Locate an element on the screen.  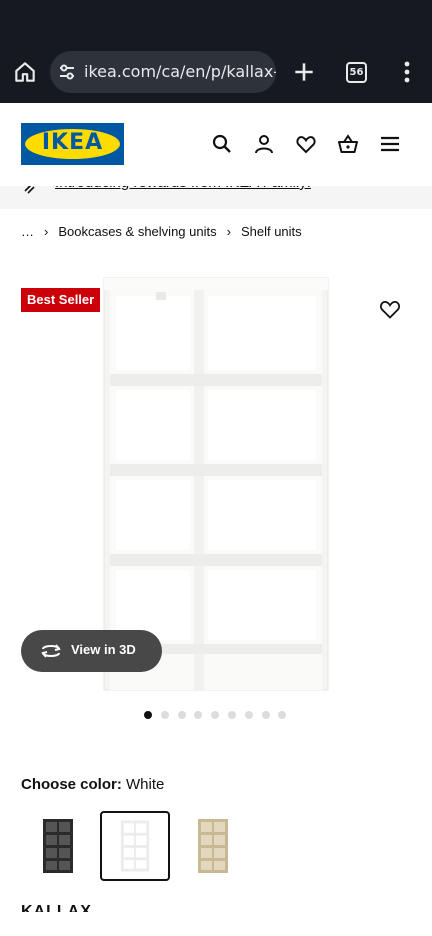
product-name: KALLAX is located at coordinates (56, 907).